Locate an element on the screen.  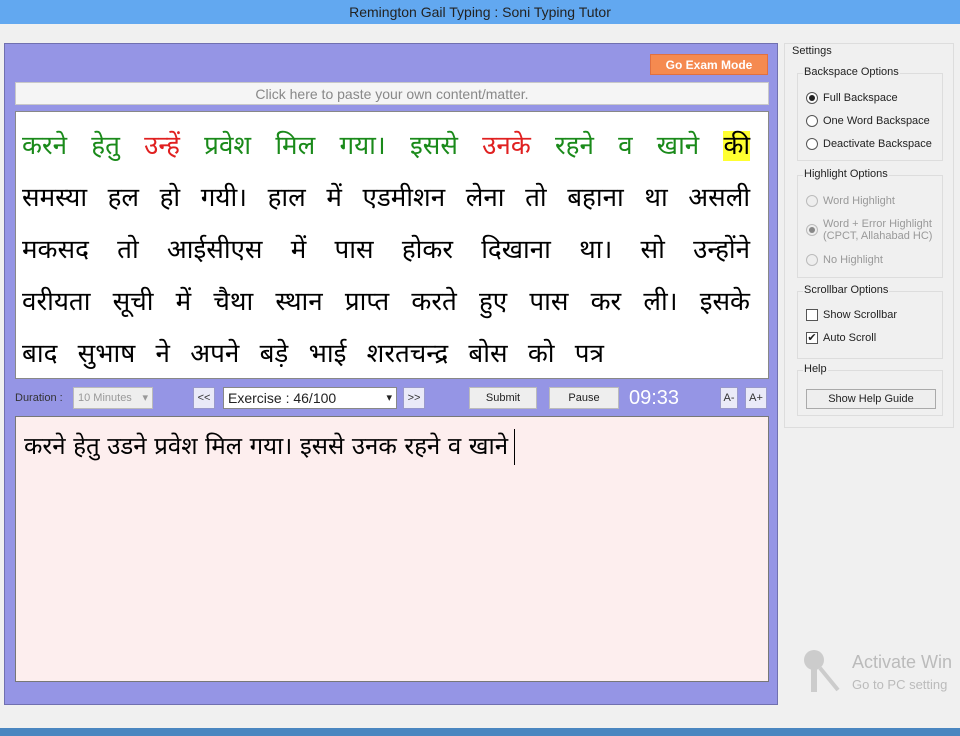
passage-word: आईसीएस is located at coordinates (214, 250).